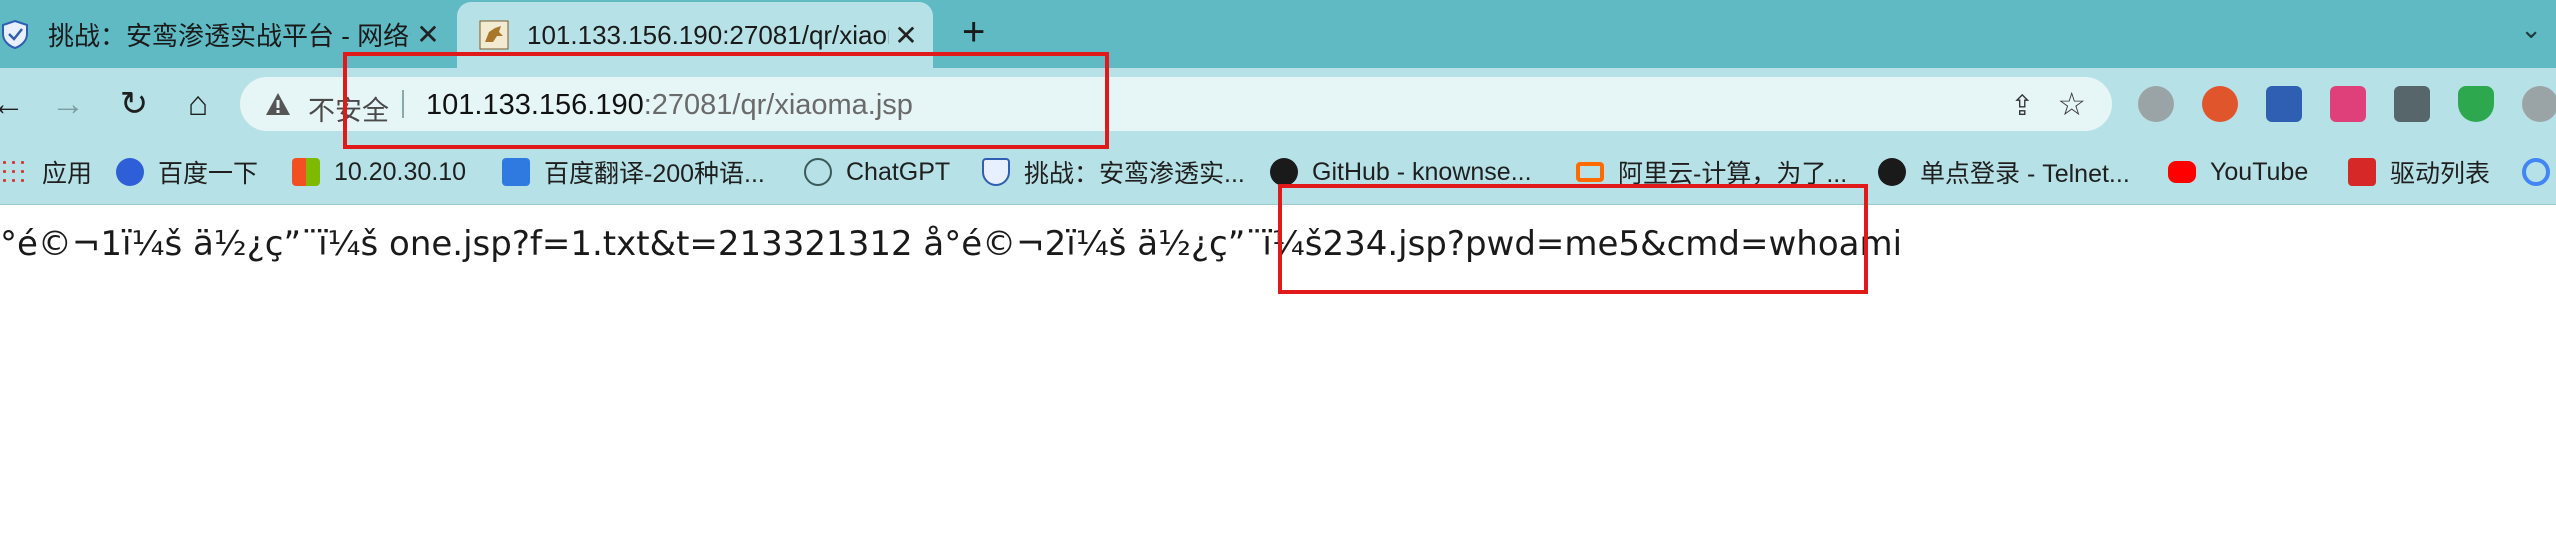 This screenshot has width=2556, height=541. Describe the element at coordinates (15, 104) in the screenshot. I see `back-button: ←` at that location.